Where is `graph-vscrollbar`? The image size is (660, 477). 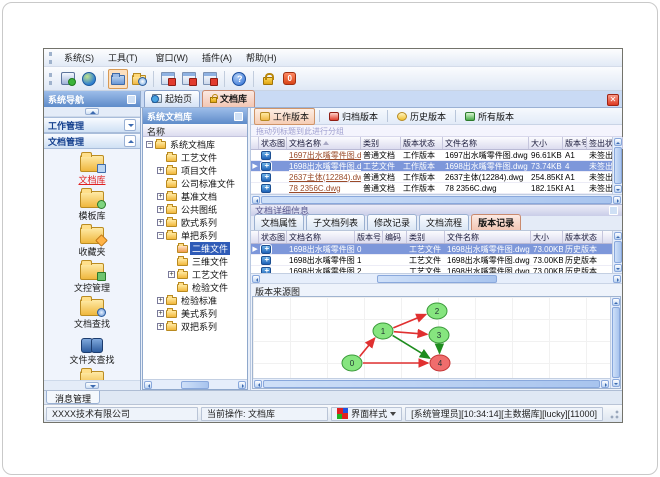 graph-vscrollbar is located at coordinates (615, 342).